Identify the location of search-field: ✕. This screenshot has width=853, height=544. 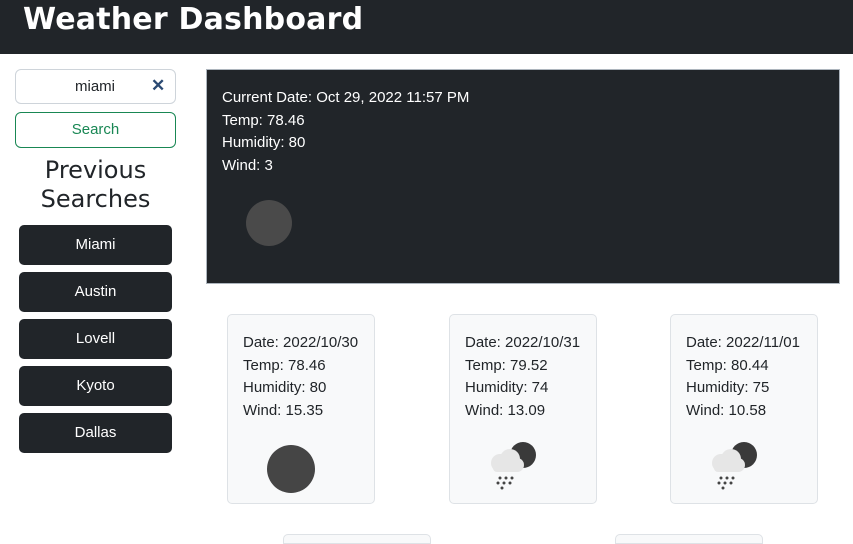
(95, 86).